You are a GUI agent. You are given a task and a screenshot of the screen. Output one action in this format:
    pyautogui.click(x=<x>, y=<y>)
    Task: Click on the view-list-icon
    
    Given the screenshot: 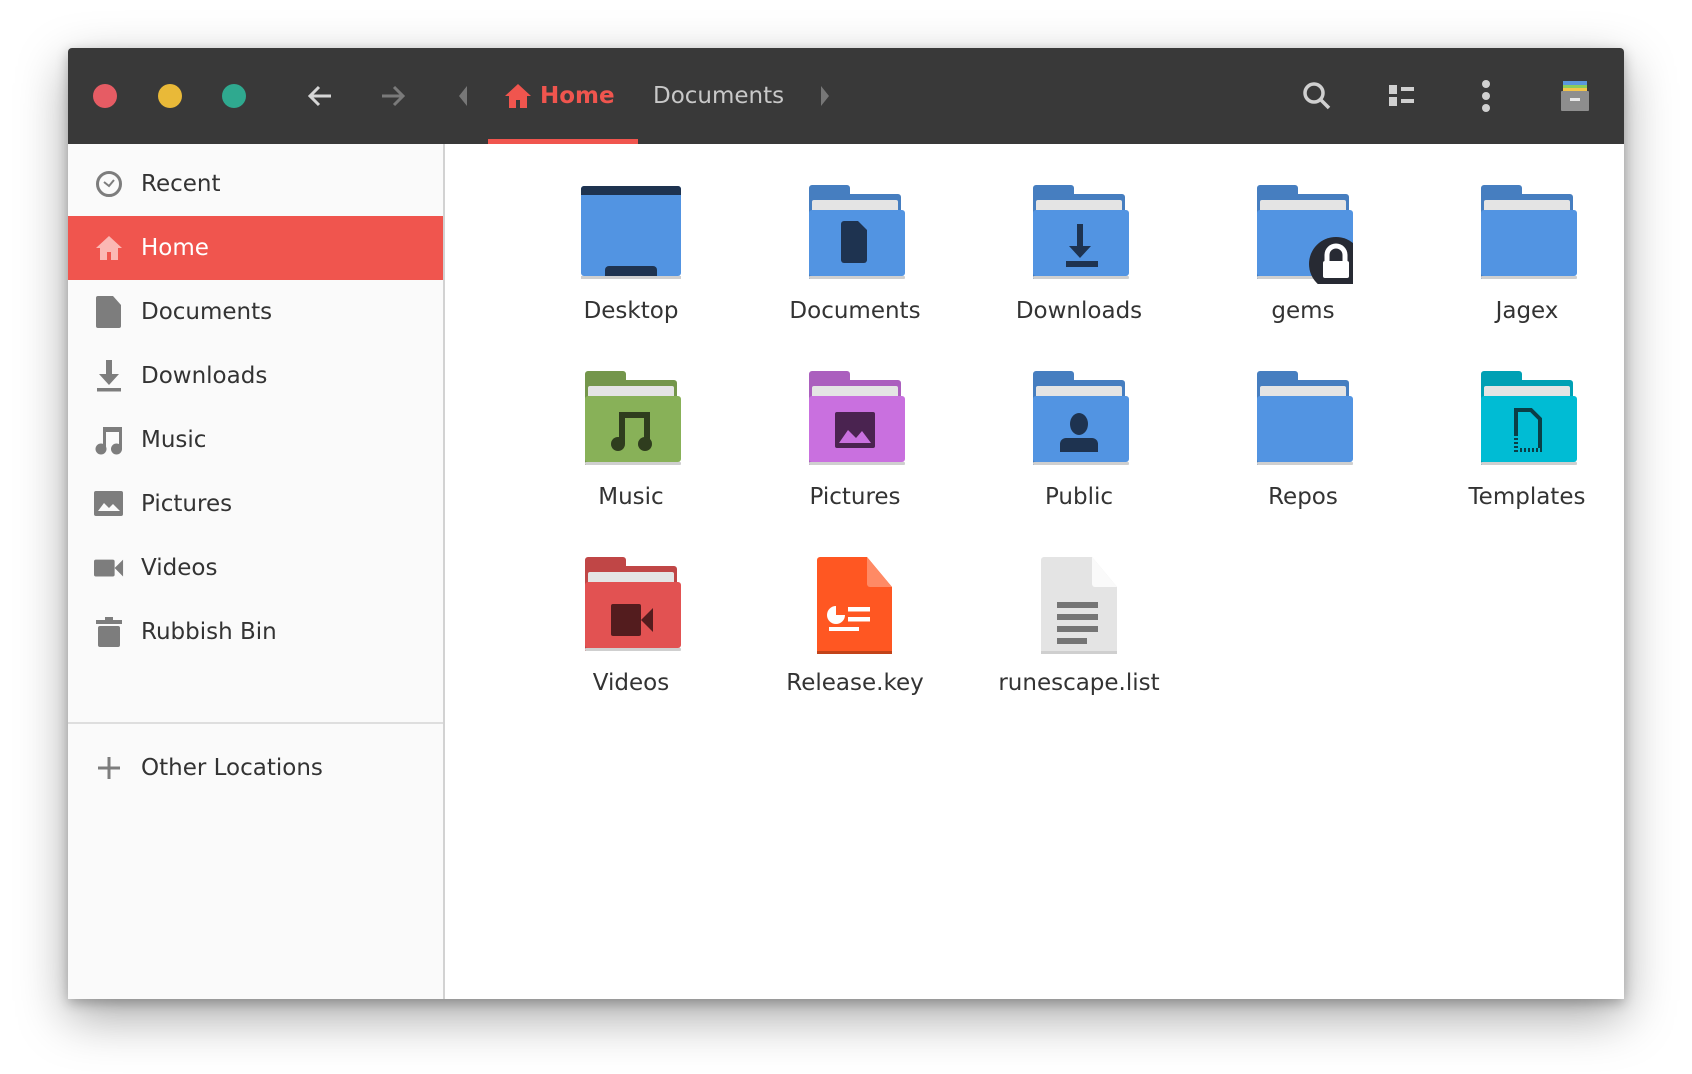 What is the action you would take?
    pyautogui.click(x=1401, y=95)
    